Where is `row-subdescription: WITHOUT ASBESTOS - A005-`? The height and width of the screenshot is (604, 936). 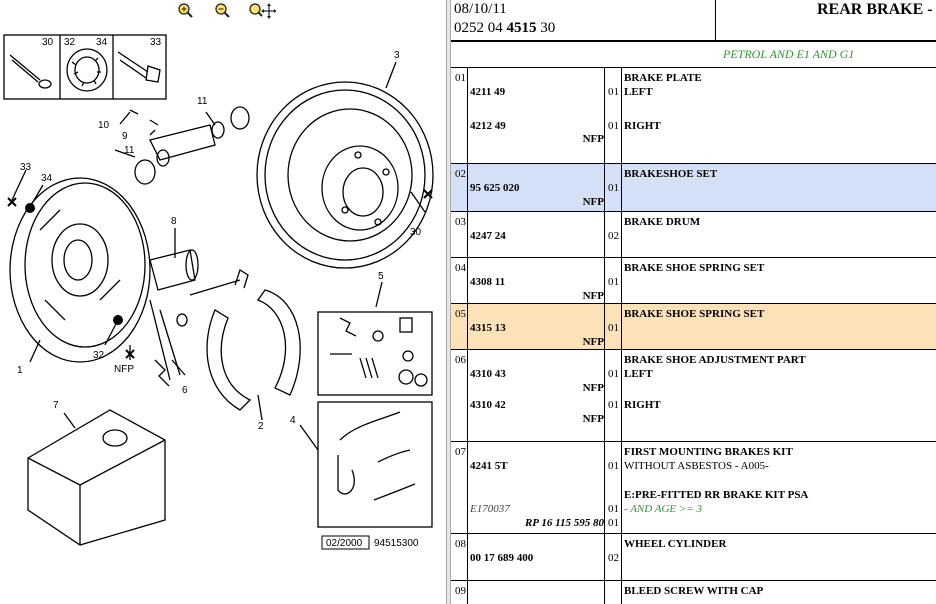 row-subdescription: WITHOUT ASBESTOS - A005- is located at coordinates (696, 466).